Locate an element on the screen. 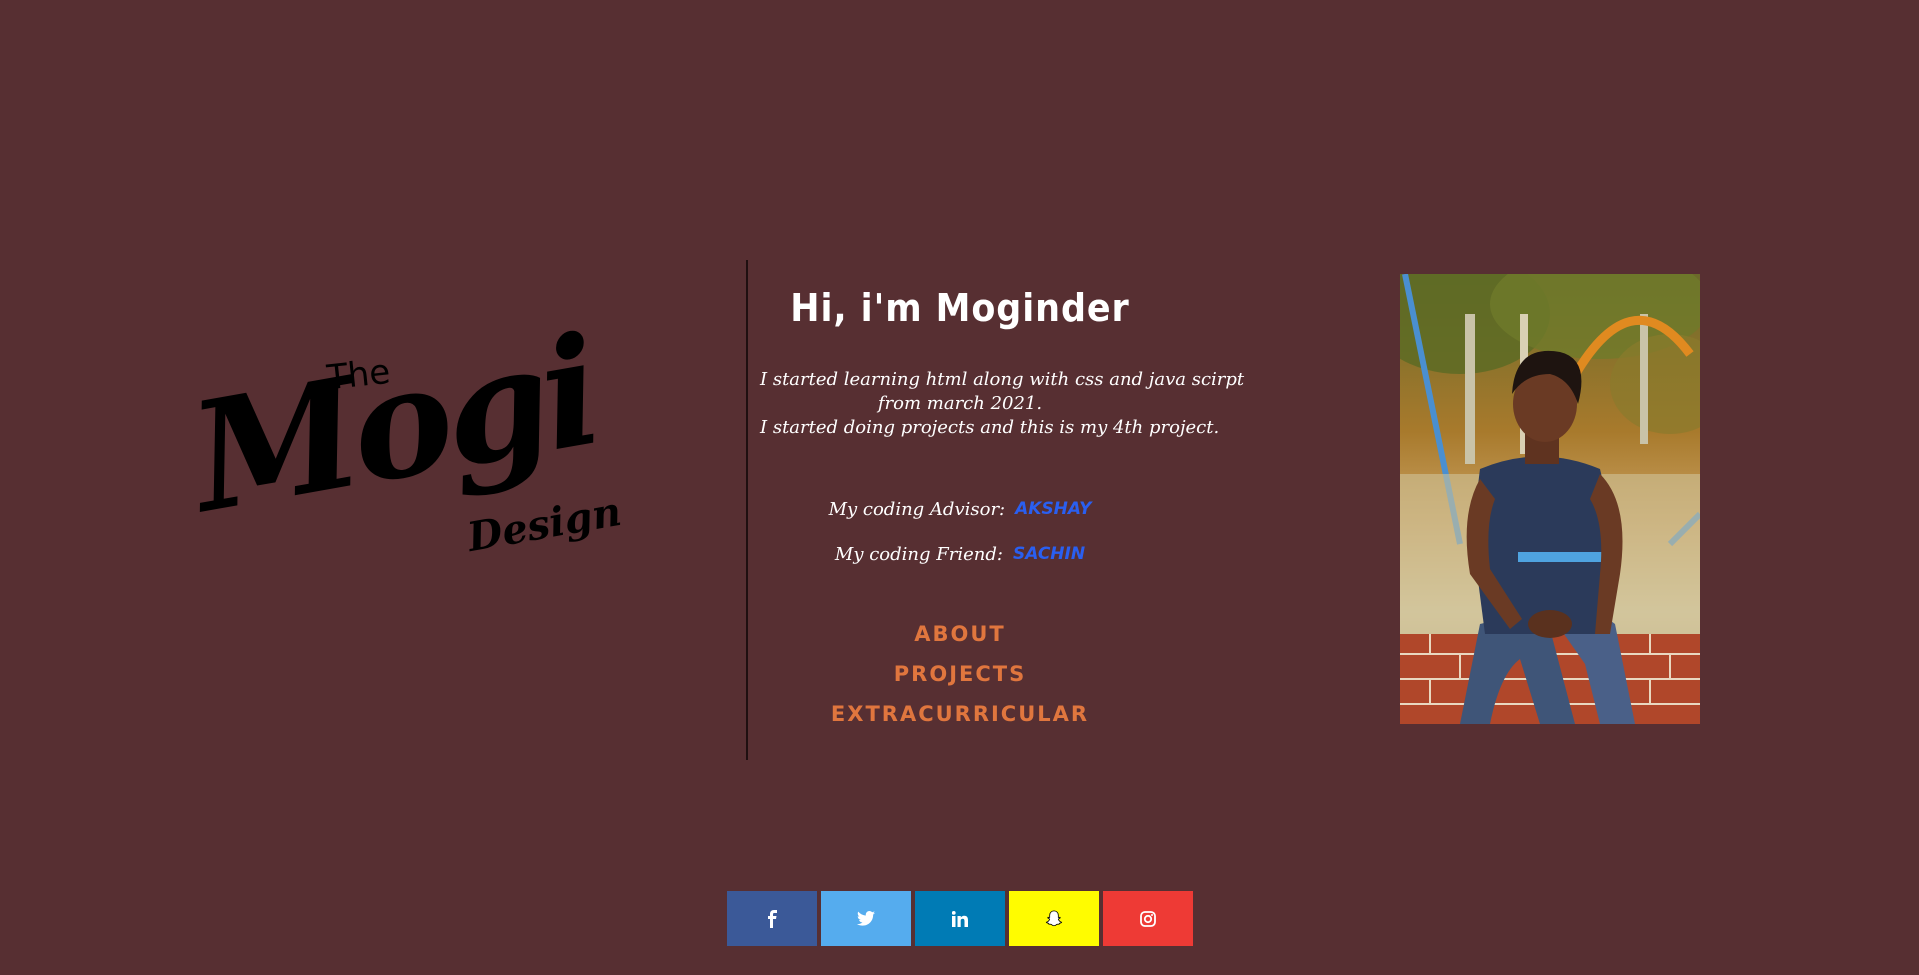 The width and height of the screenshot is (1919, 975). linkedin-button is located at coordinates (960, 918).